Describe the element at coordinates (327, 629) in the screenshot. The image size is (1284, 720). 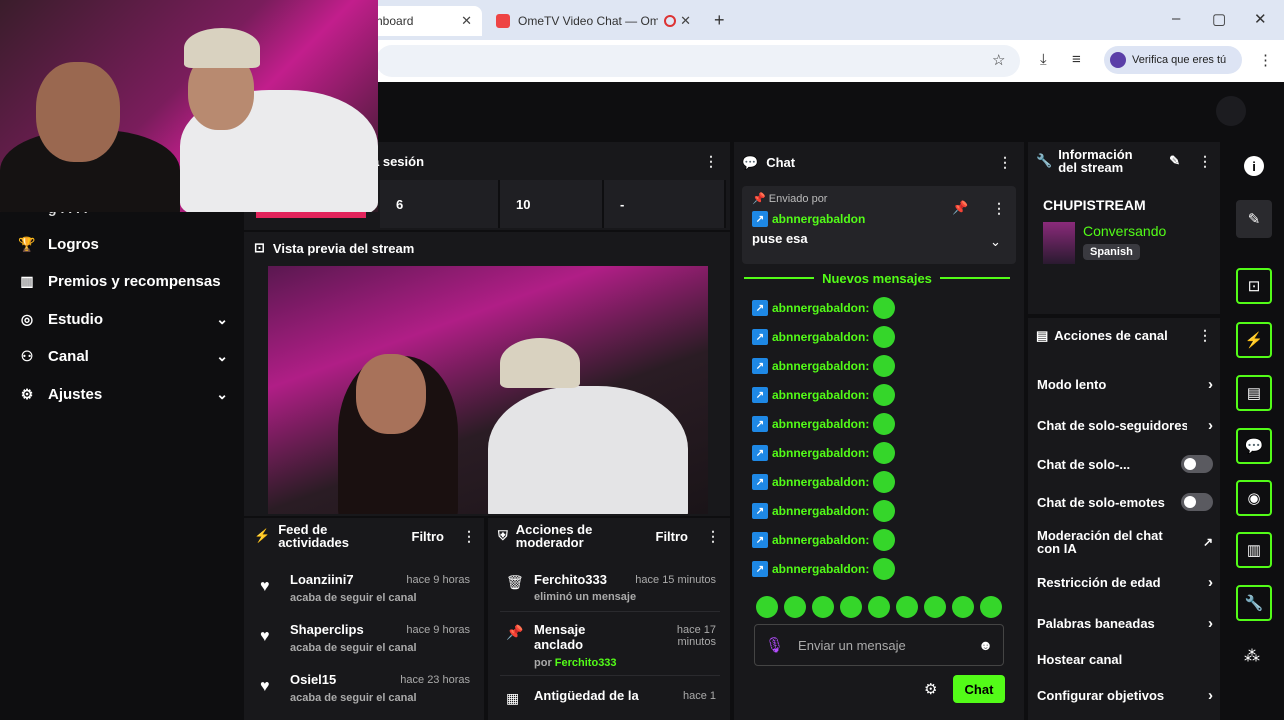
I see `activity-user: Shaperclips` at that location.